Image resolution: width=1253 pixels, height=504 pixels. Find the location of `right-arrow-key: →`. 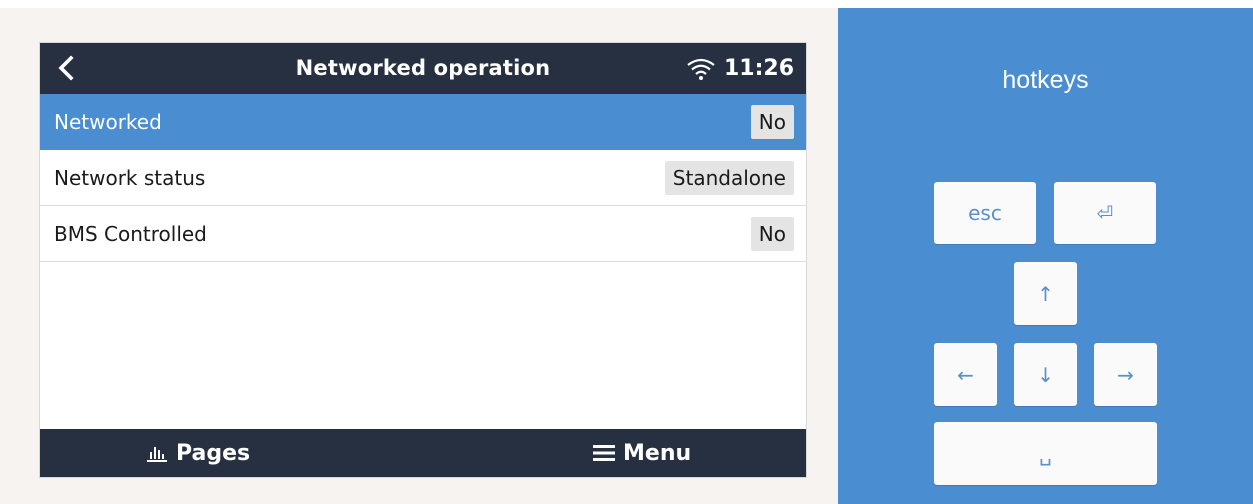

right-arrow-key: → is located at coordinates (1125, 374).